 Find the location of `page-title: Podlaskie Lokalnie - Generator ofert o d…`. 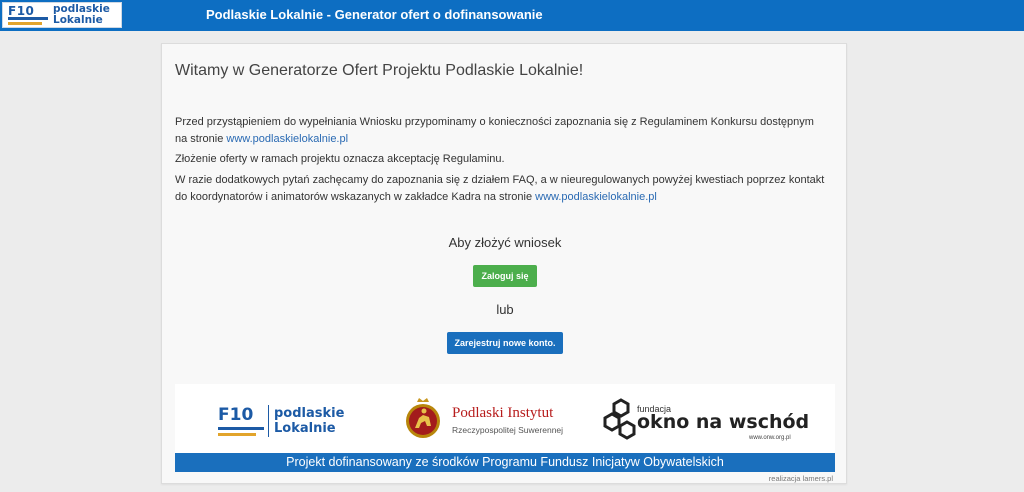

page-title: Podlaskie Lokalnie - Generator ofert o d… is located at coordinates (374, 14).